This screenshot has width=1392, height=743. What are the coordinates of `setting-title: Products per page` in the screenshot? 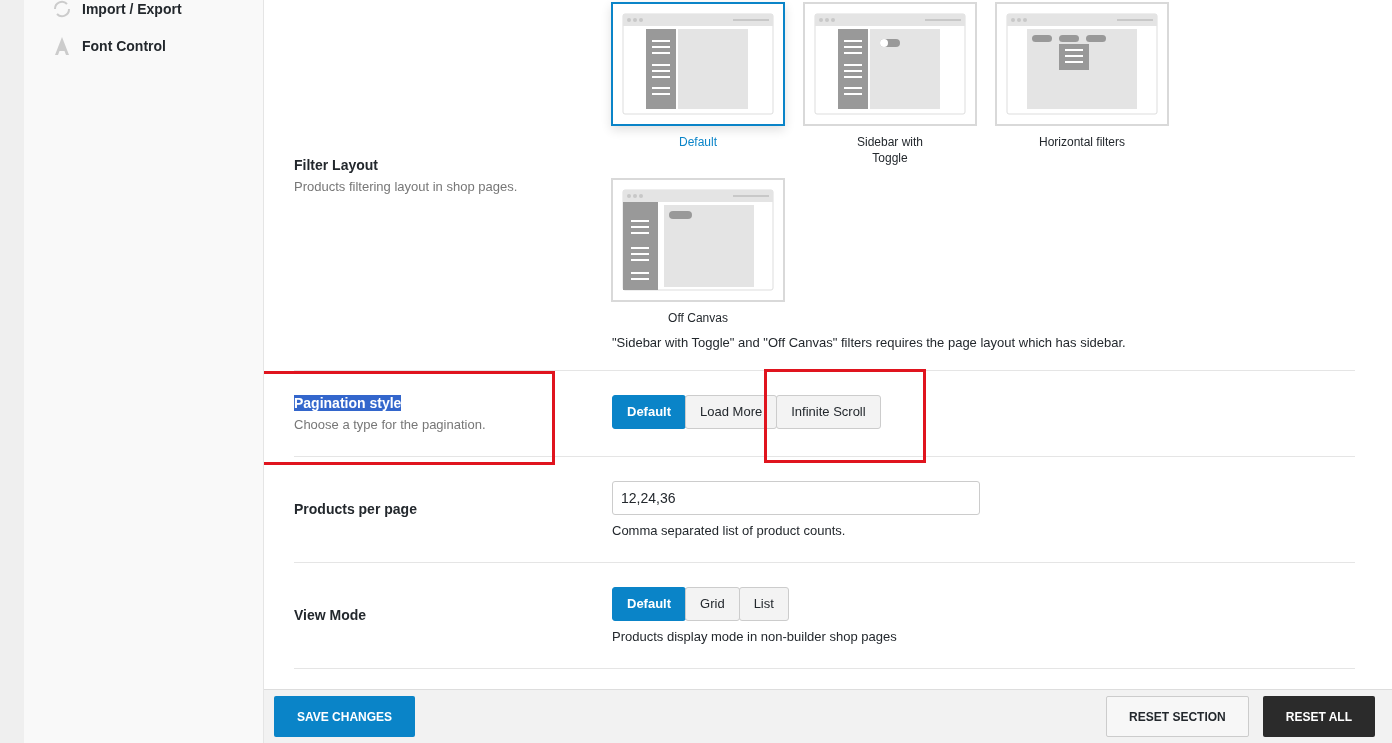 It's located at (355, 509).